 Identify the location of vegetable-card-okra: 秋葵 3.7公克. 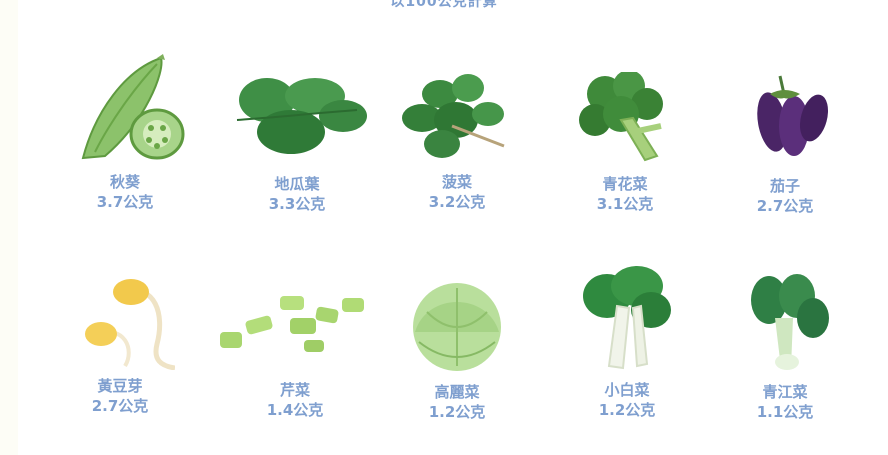
(125, 132).